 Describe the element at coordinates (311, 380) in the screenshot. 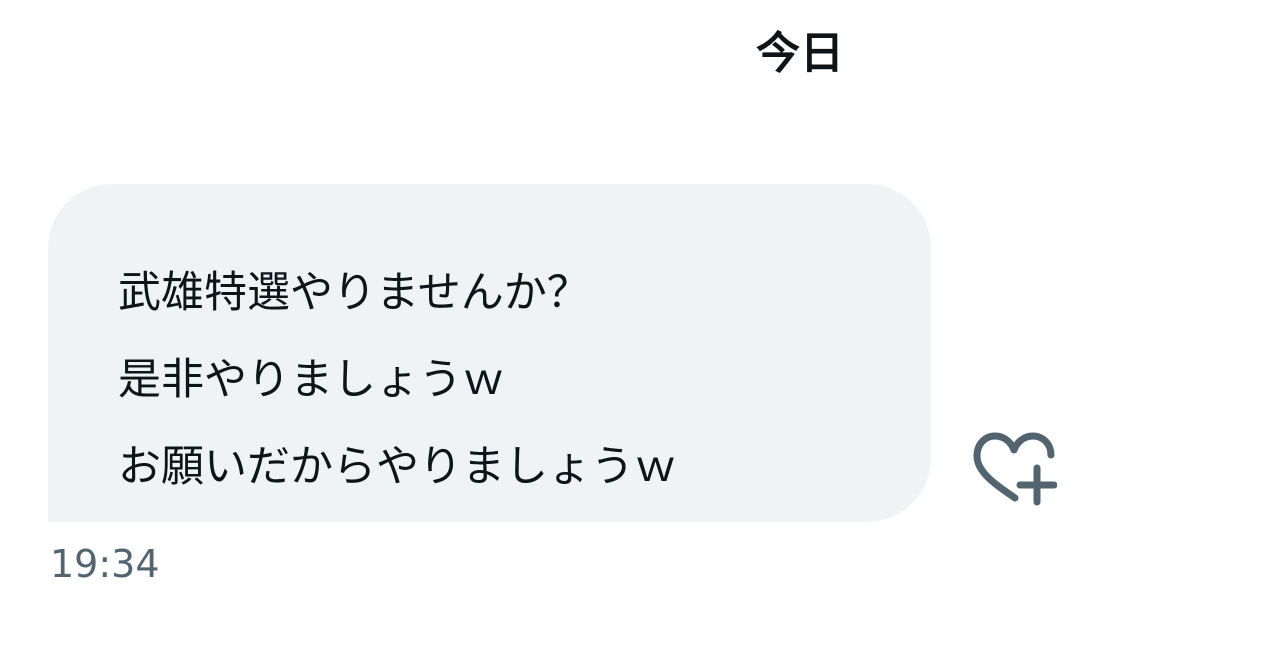

I see `message-line: 是非やりましょうｗ` at that location.